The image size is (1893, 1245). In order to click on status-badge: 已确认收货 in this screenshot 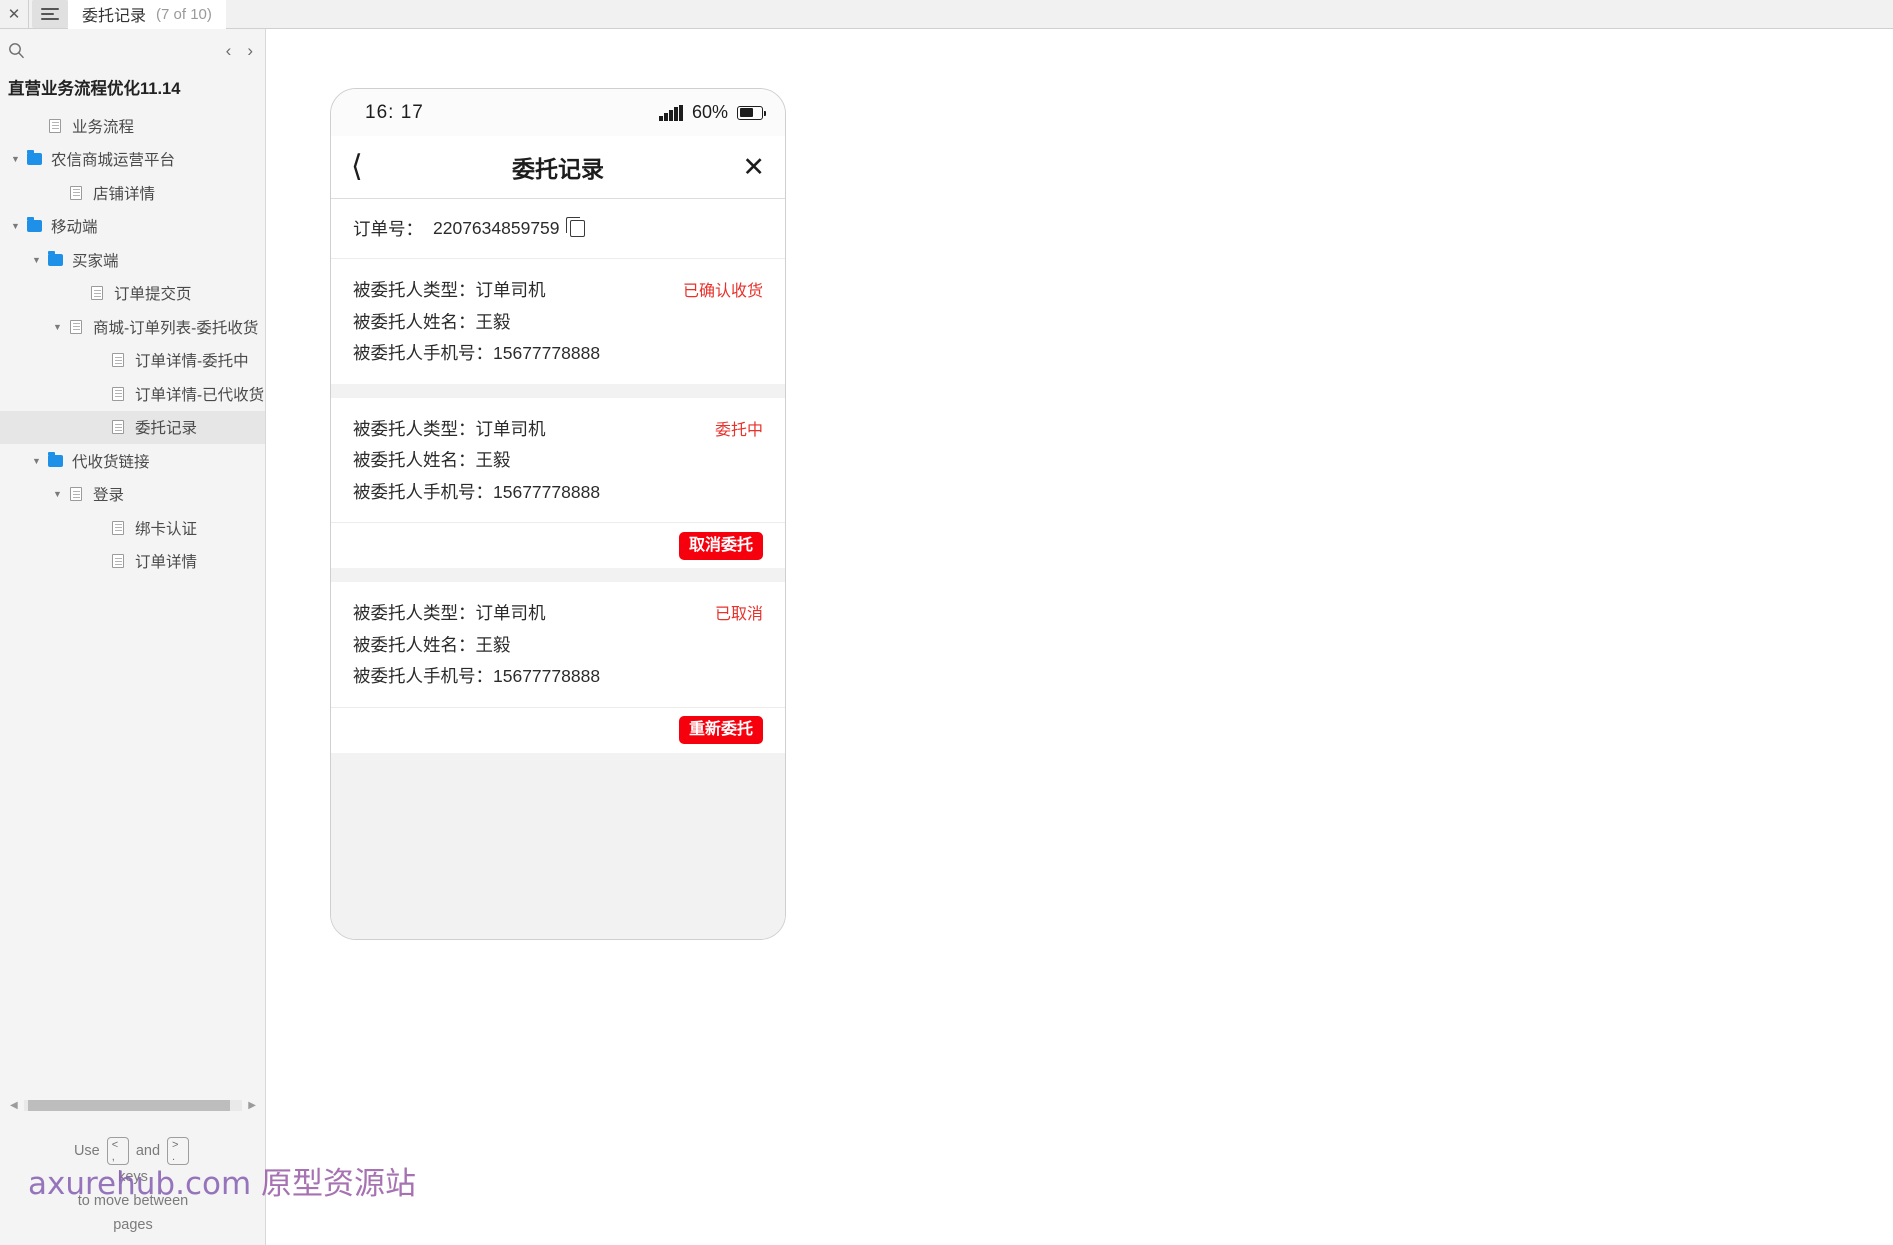, I will do `click(722, 291)`.